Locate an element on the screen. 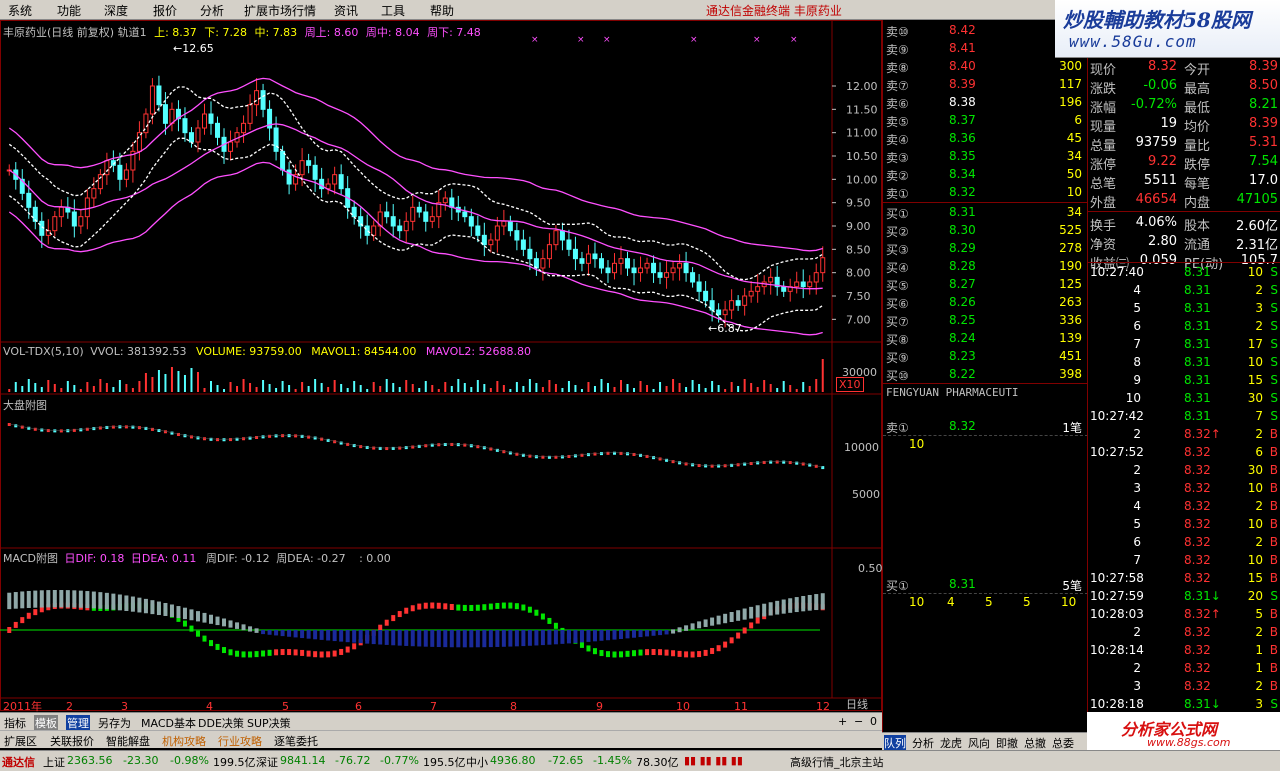  tick-row: 10:27:52 8.32 6 B is located at coordinates (1184, 453).